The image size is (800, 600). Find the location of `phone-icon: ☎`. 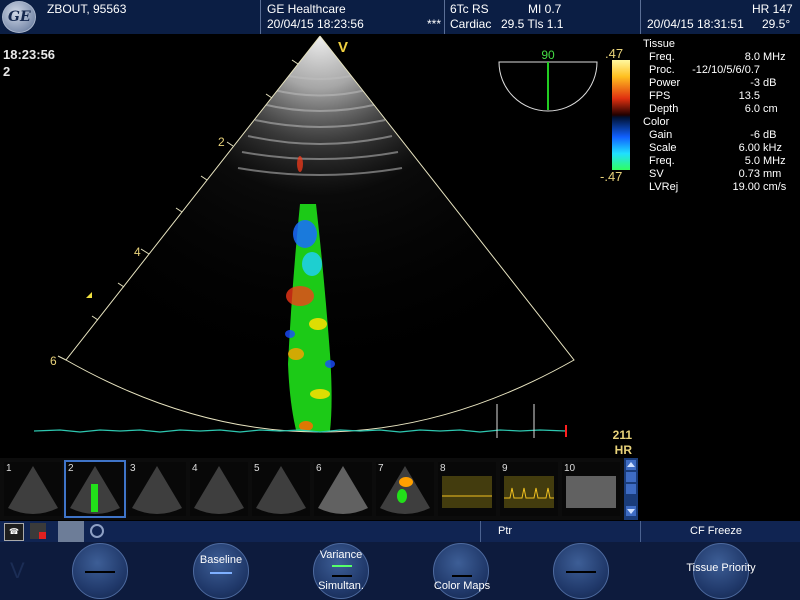

phone-icon: ☎ is located at coordinates (14, 532).